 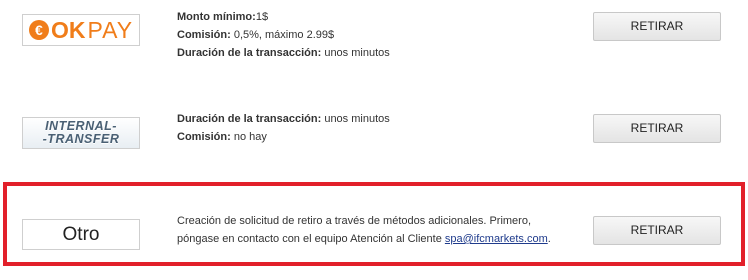 What do you see at coordinates (68, 29) in the screenshot?
I see `okpay-logo-ok: OK` at bounding box center [68, 29].